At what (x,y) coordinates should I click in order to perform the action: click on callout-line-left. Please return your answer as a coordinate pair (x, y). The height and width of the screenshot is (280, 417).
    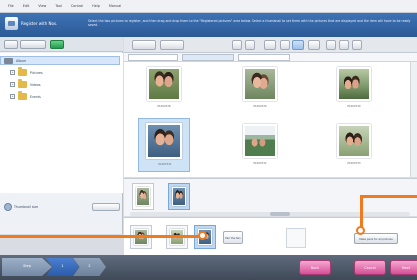
    Looking at the image, I should click on (100, 236).